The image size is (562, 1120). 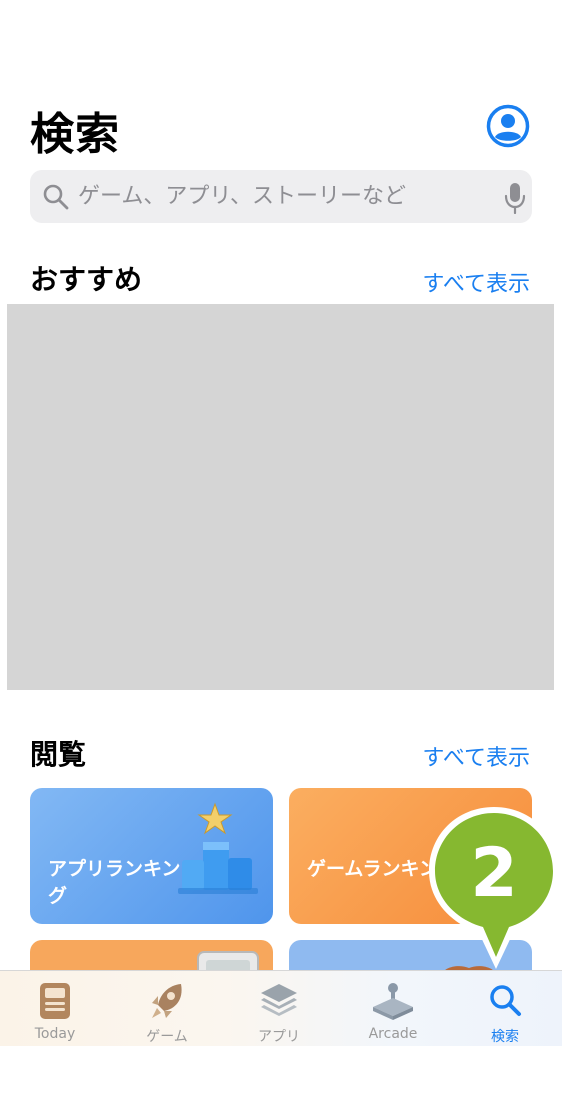 What do you see at coordinates (476, 282) in the screenshot?
I see `recommended-see-all-link: すべて表示` at bounding box center [476, 282].